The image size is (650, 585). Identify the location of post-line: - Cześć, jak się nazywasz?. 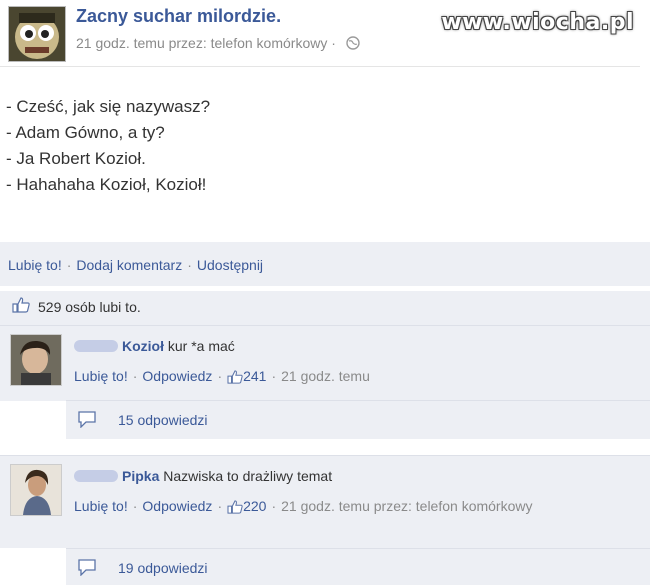
(108, 106).